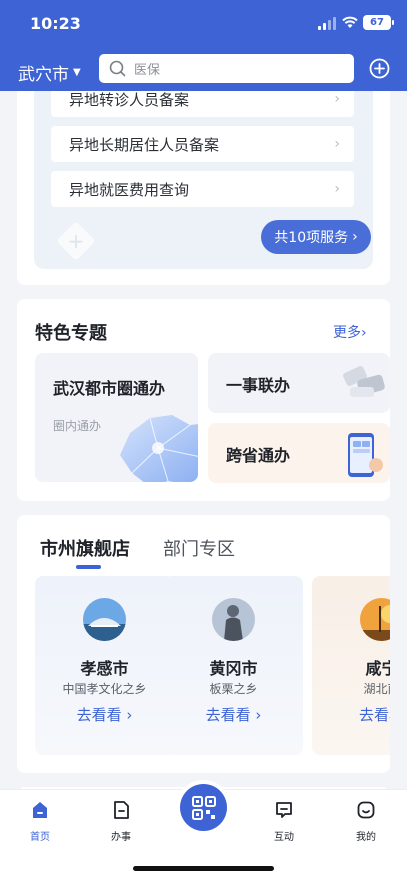 The image size is (407, 880). What do you see at coordinates (284, 837) in the screenshot?
I see `nav-label: 互动` at bounding box center [284, 837].